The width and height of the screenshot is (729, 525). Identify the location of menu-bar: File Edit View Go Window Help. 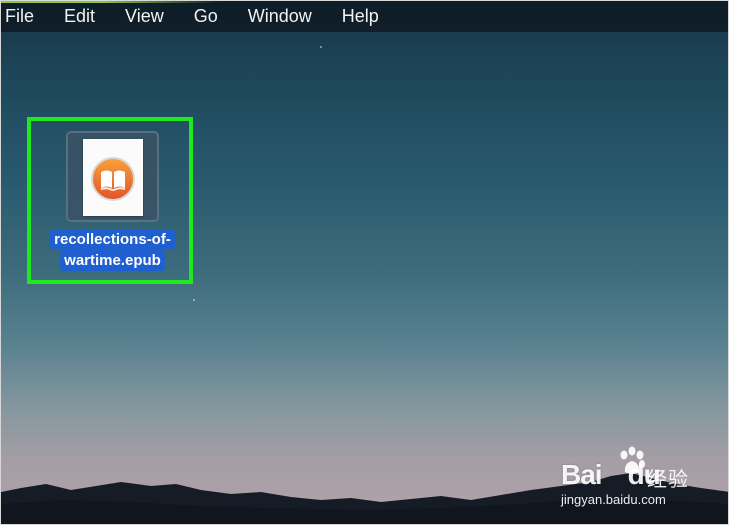
(364, 16).